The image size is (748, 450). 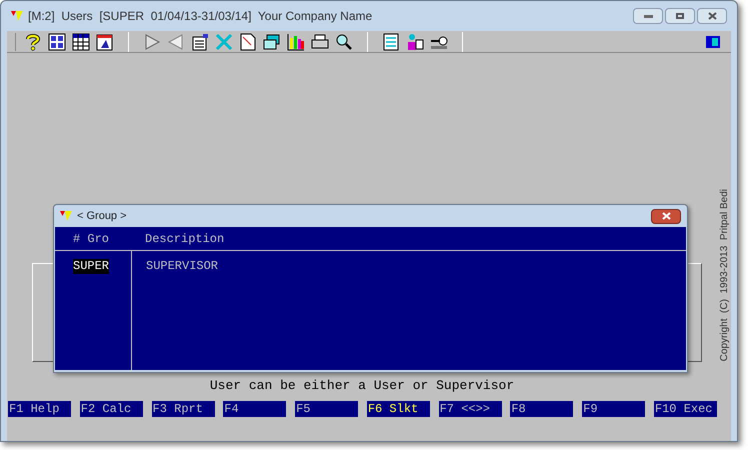 What do you see at coordinates (200, 16) in the screenshot?
I see `window-title: [M:2] Users [SUPER 01/04/13-31/03/14] Your Company Name` at bounding box center [200, 16].